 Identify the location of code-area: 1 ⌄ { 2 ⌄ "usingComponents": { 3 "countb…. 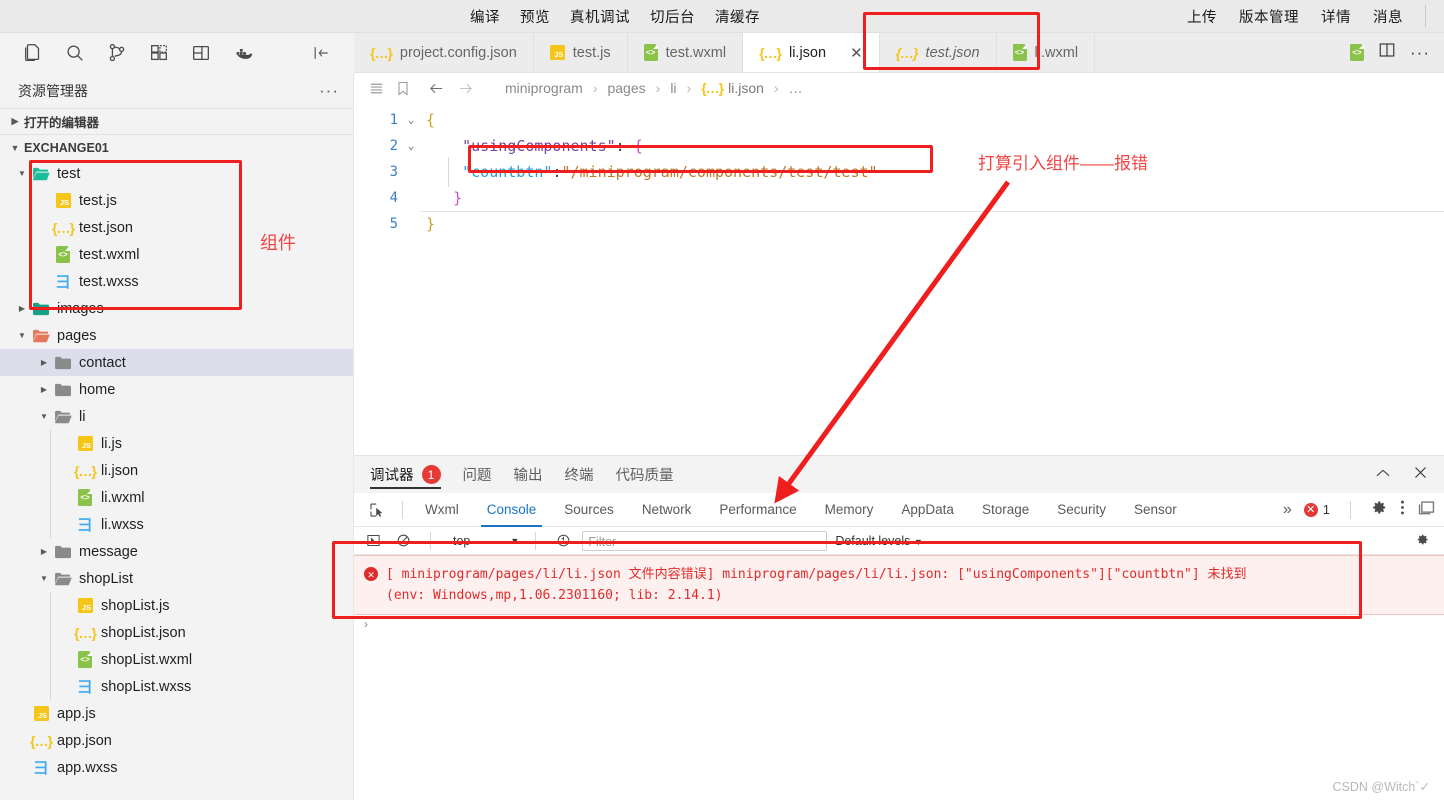
(899, 170).